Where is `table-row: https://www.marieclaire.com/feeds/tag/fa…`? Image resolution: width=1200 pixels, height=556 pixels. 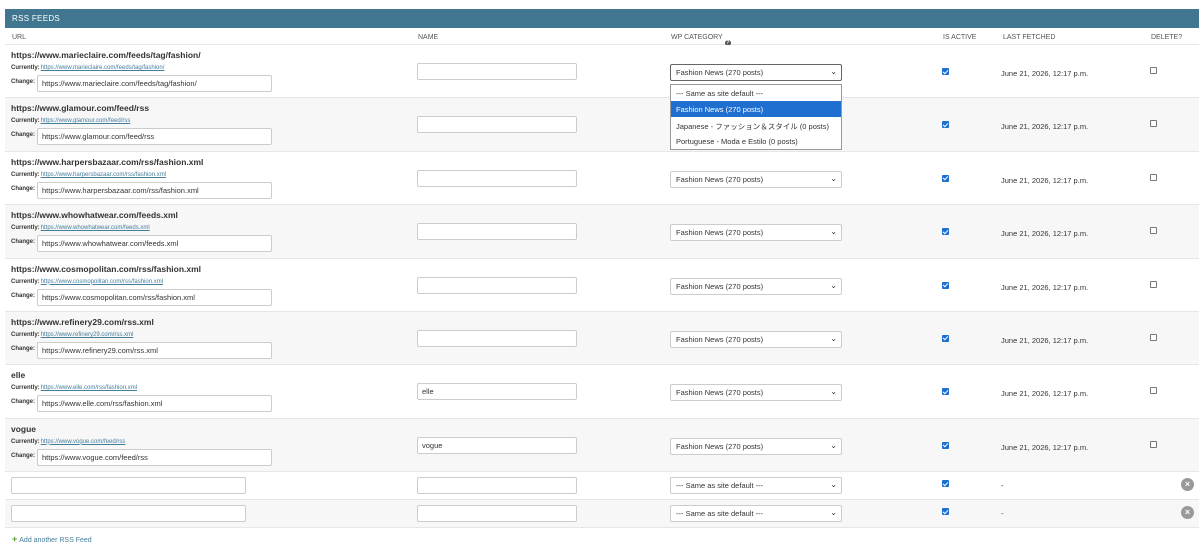 table-row: https://www.marieclaire.com/feeds/tag/fa… is located at coordinates (602, 72).